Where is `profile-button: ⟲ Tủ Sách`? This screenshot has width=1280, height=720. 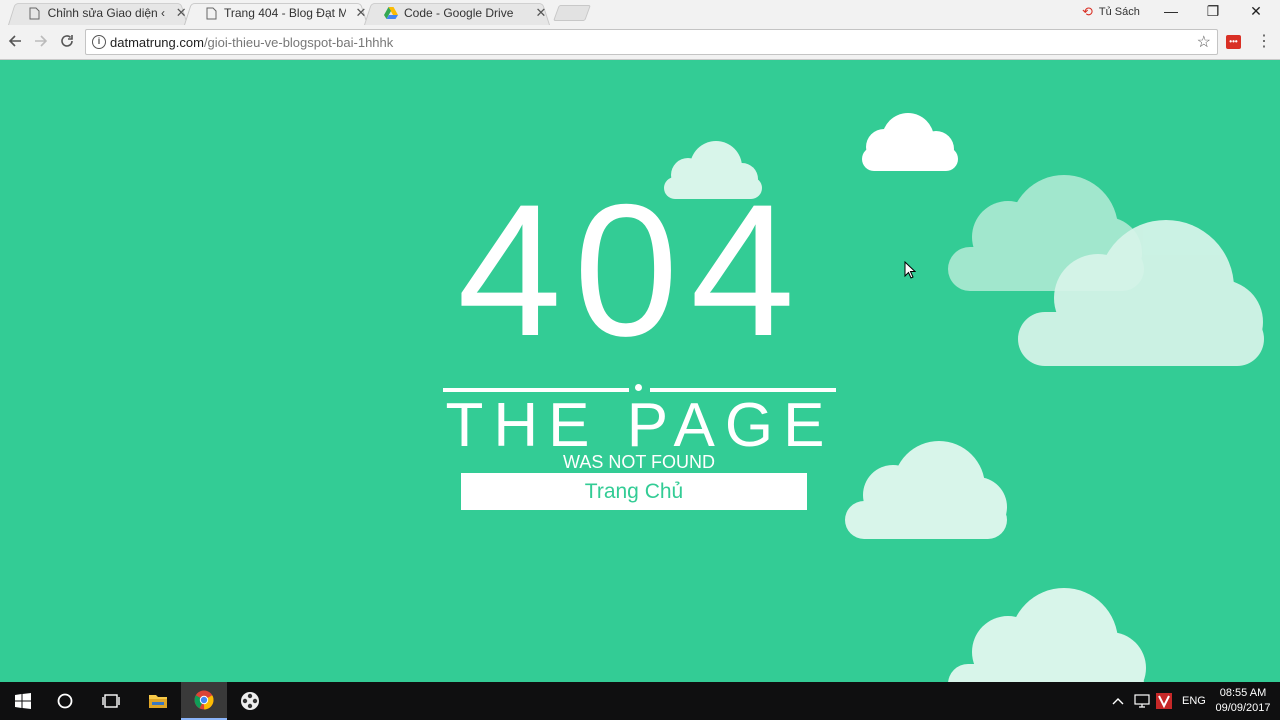 profile-button: ⟲ Tủ Sách is located at coordinates (1111, 12).